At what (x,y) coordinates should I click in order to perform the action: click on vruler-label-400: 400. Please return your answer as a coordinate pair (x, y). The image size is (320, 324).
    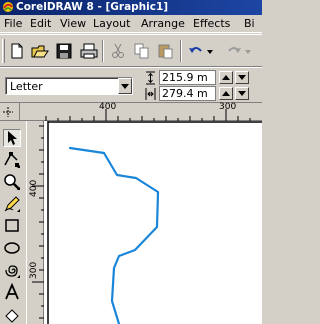
    Looking at the image, I should click on (34, 188).